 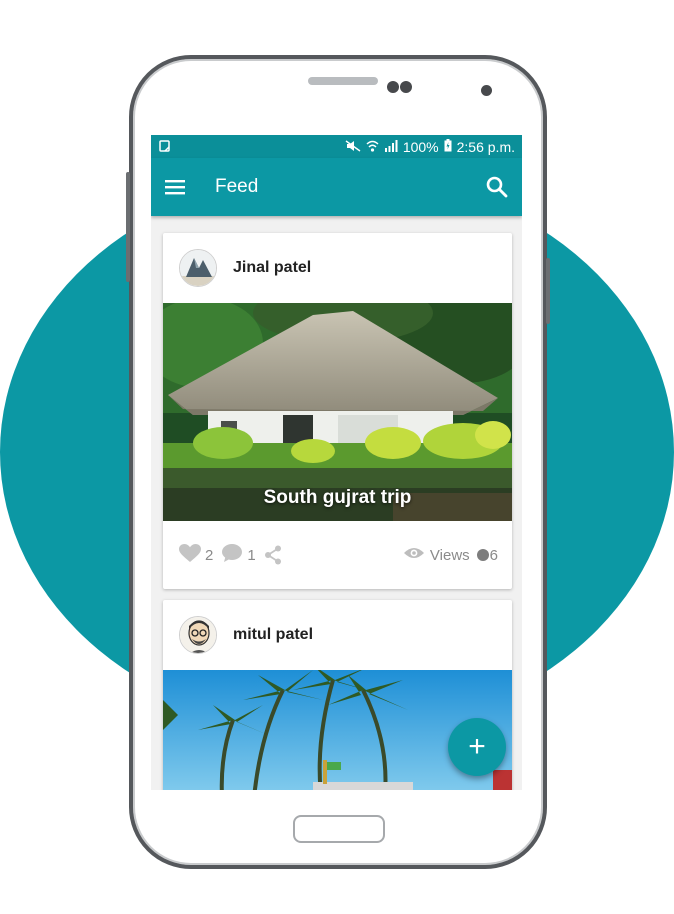 I want to click on views-label: Views, so click(x=449, y=555).